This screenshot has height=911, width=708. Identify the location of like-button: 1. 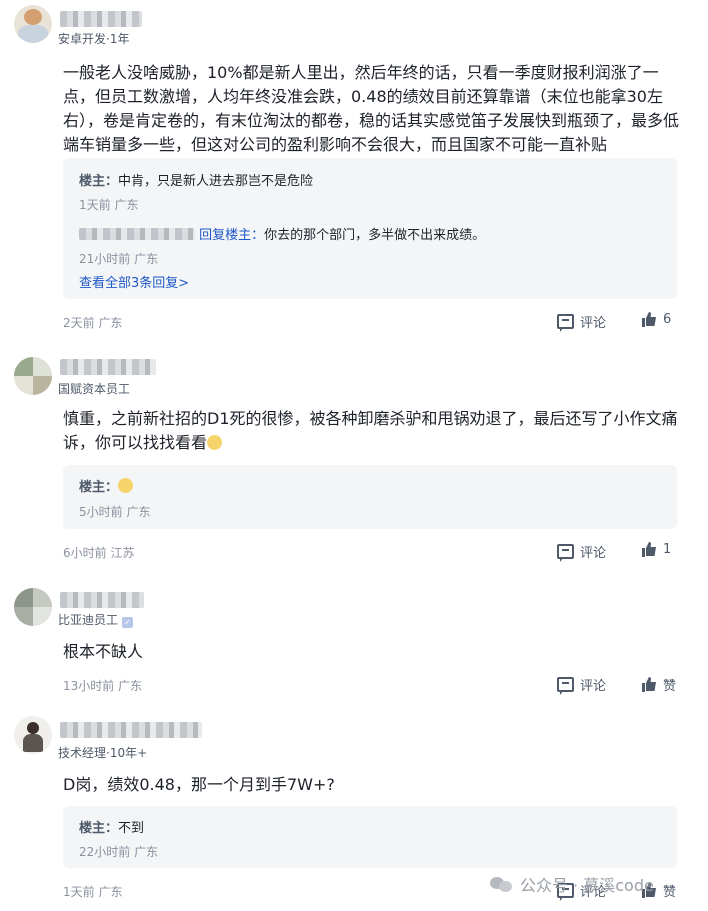
(656, 549).